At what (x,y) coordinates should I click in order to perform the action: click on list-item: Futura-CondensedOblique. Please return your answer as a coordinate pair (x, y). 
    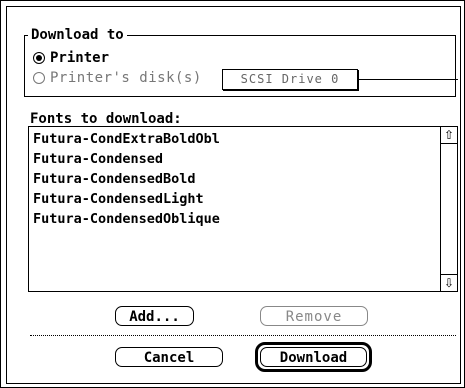
    Looking at the image, I should click on (234, 219).